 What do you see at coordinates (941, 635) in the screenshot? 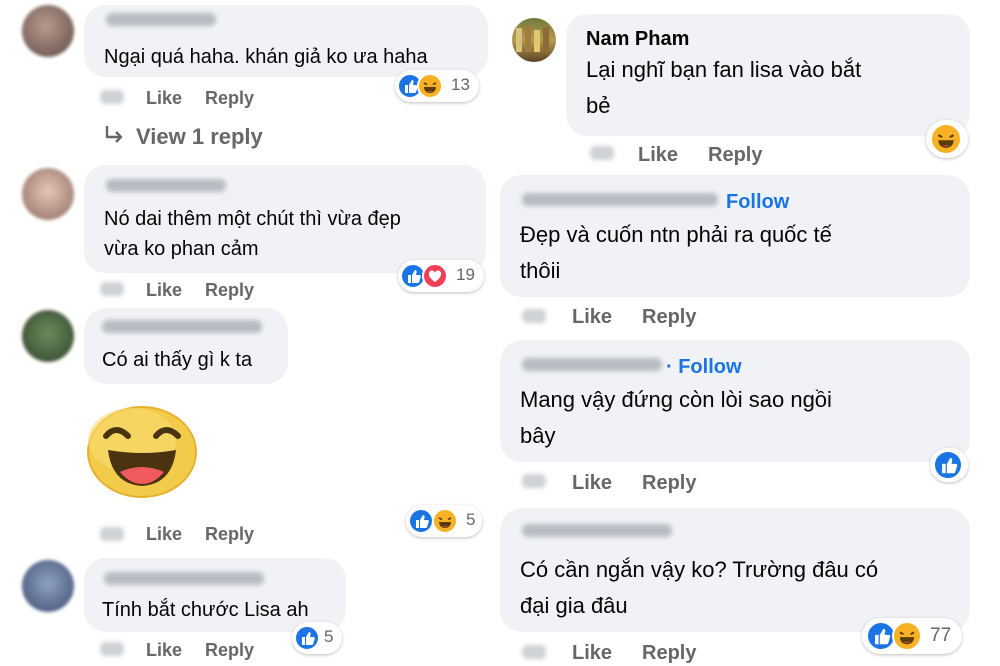
I see `reaction-count: 77` at bounding box center [941, 635].